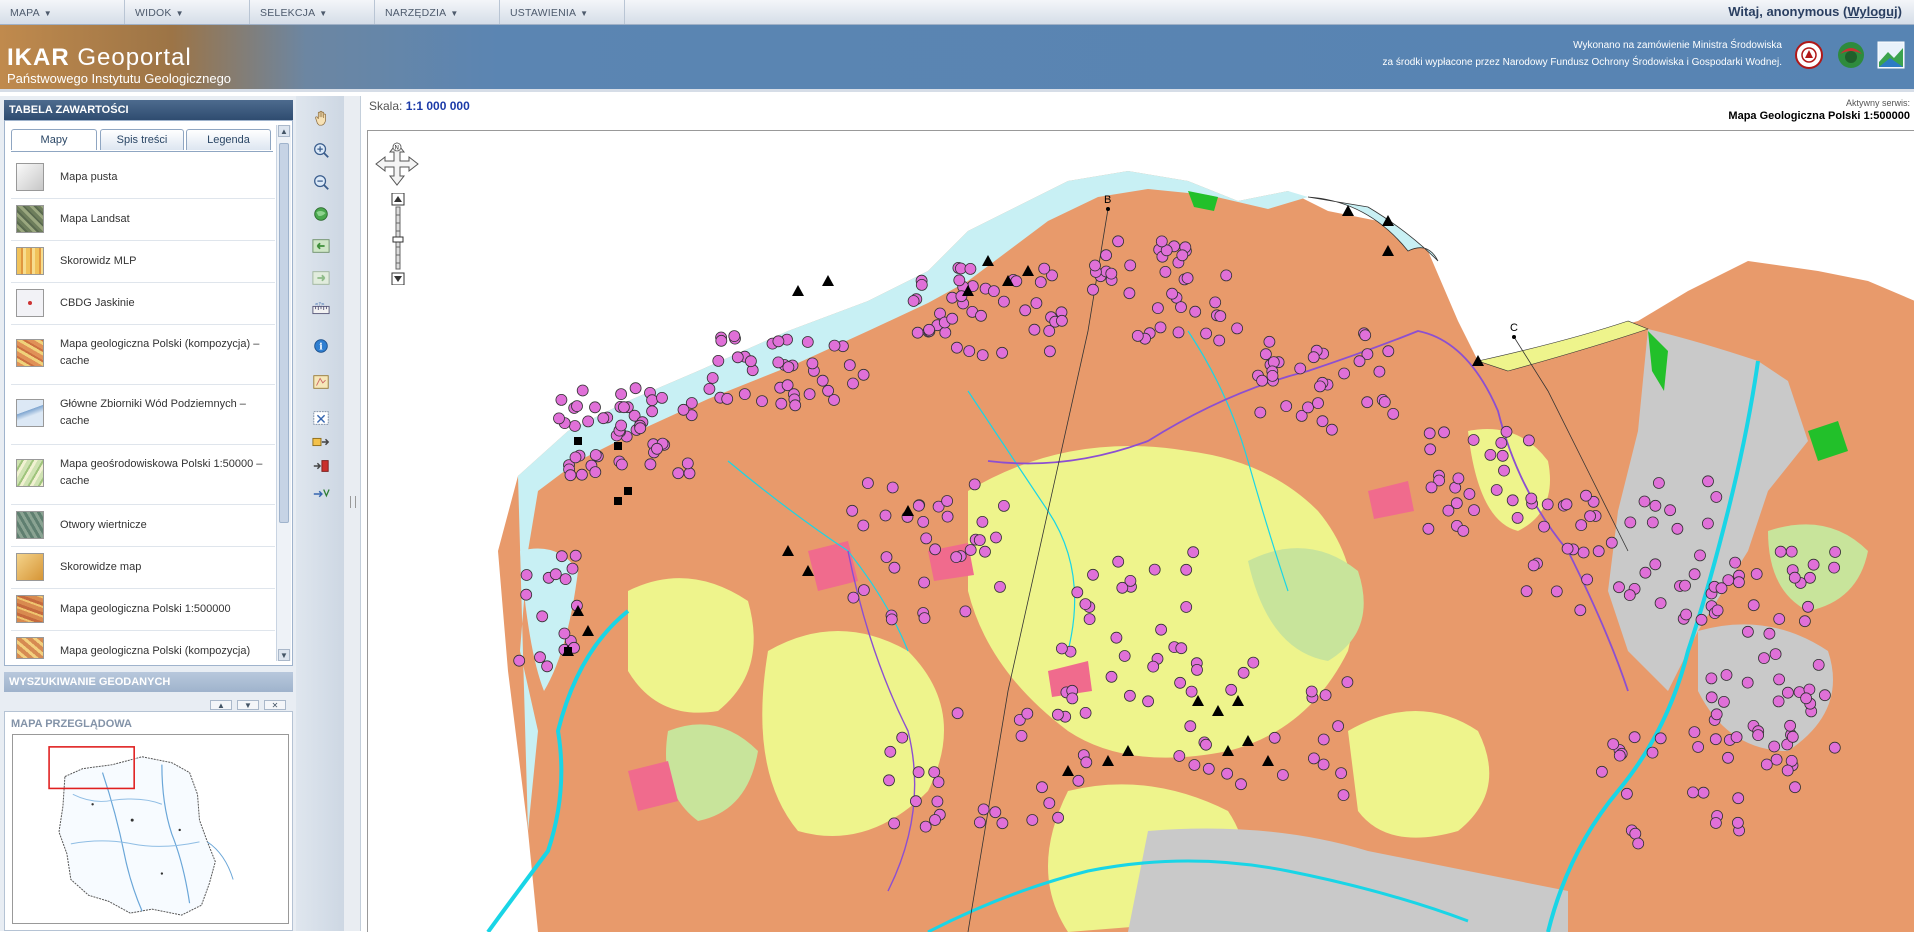  I want to click on app-title-bold: IKAR, so click(38, 57).